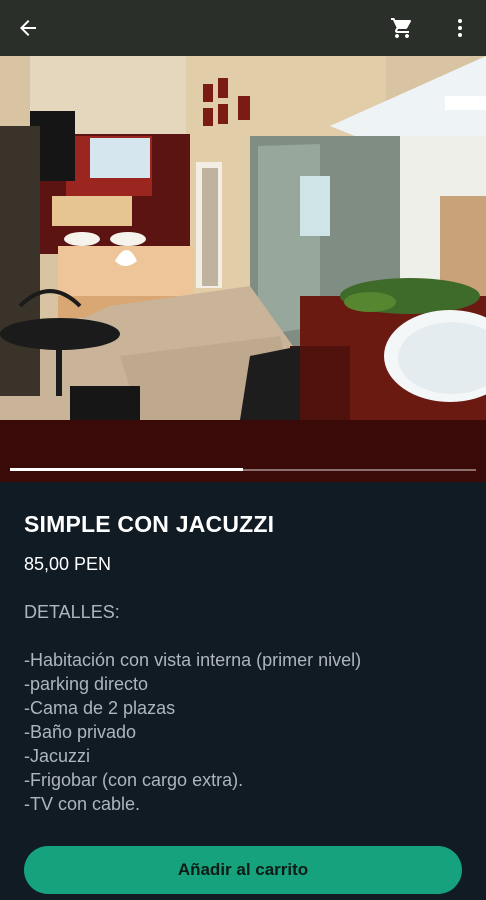  Describe the element at coordinates (57, 756) in the screenshot. I see `detail-line: -Jacuzzi` at that location.